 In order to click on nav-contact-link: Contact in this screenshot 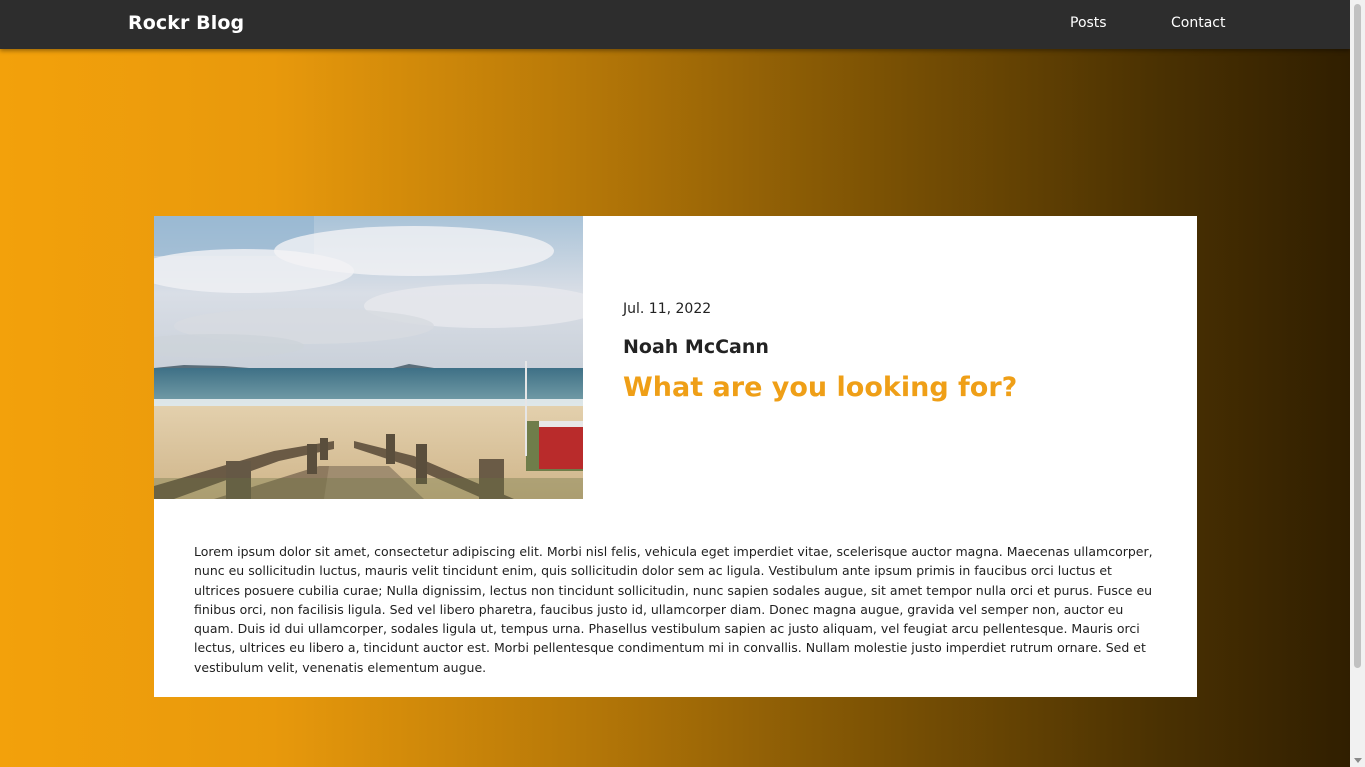, I will do `click(1198, 23)`.